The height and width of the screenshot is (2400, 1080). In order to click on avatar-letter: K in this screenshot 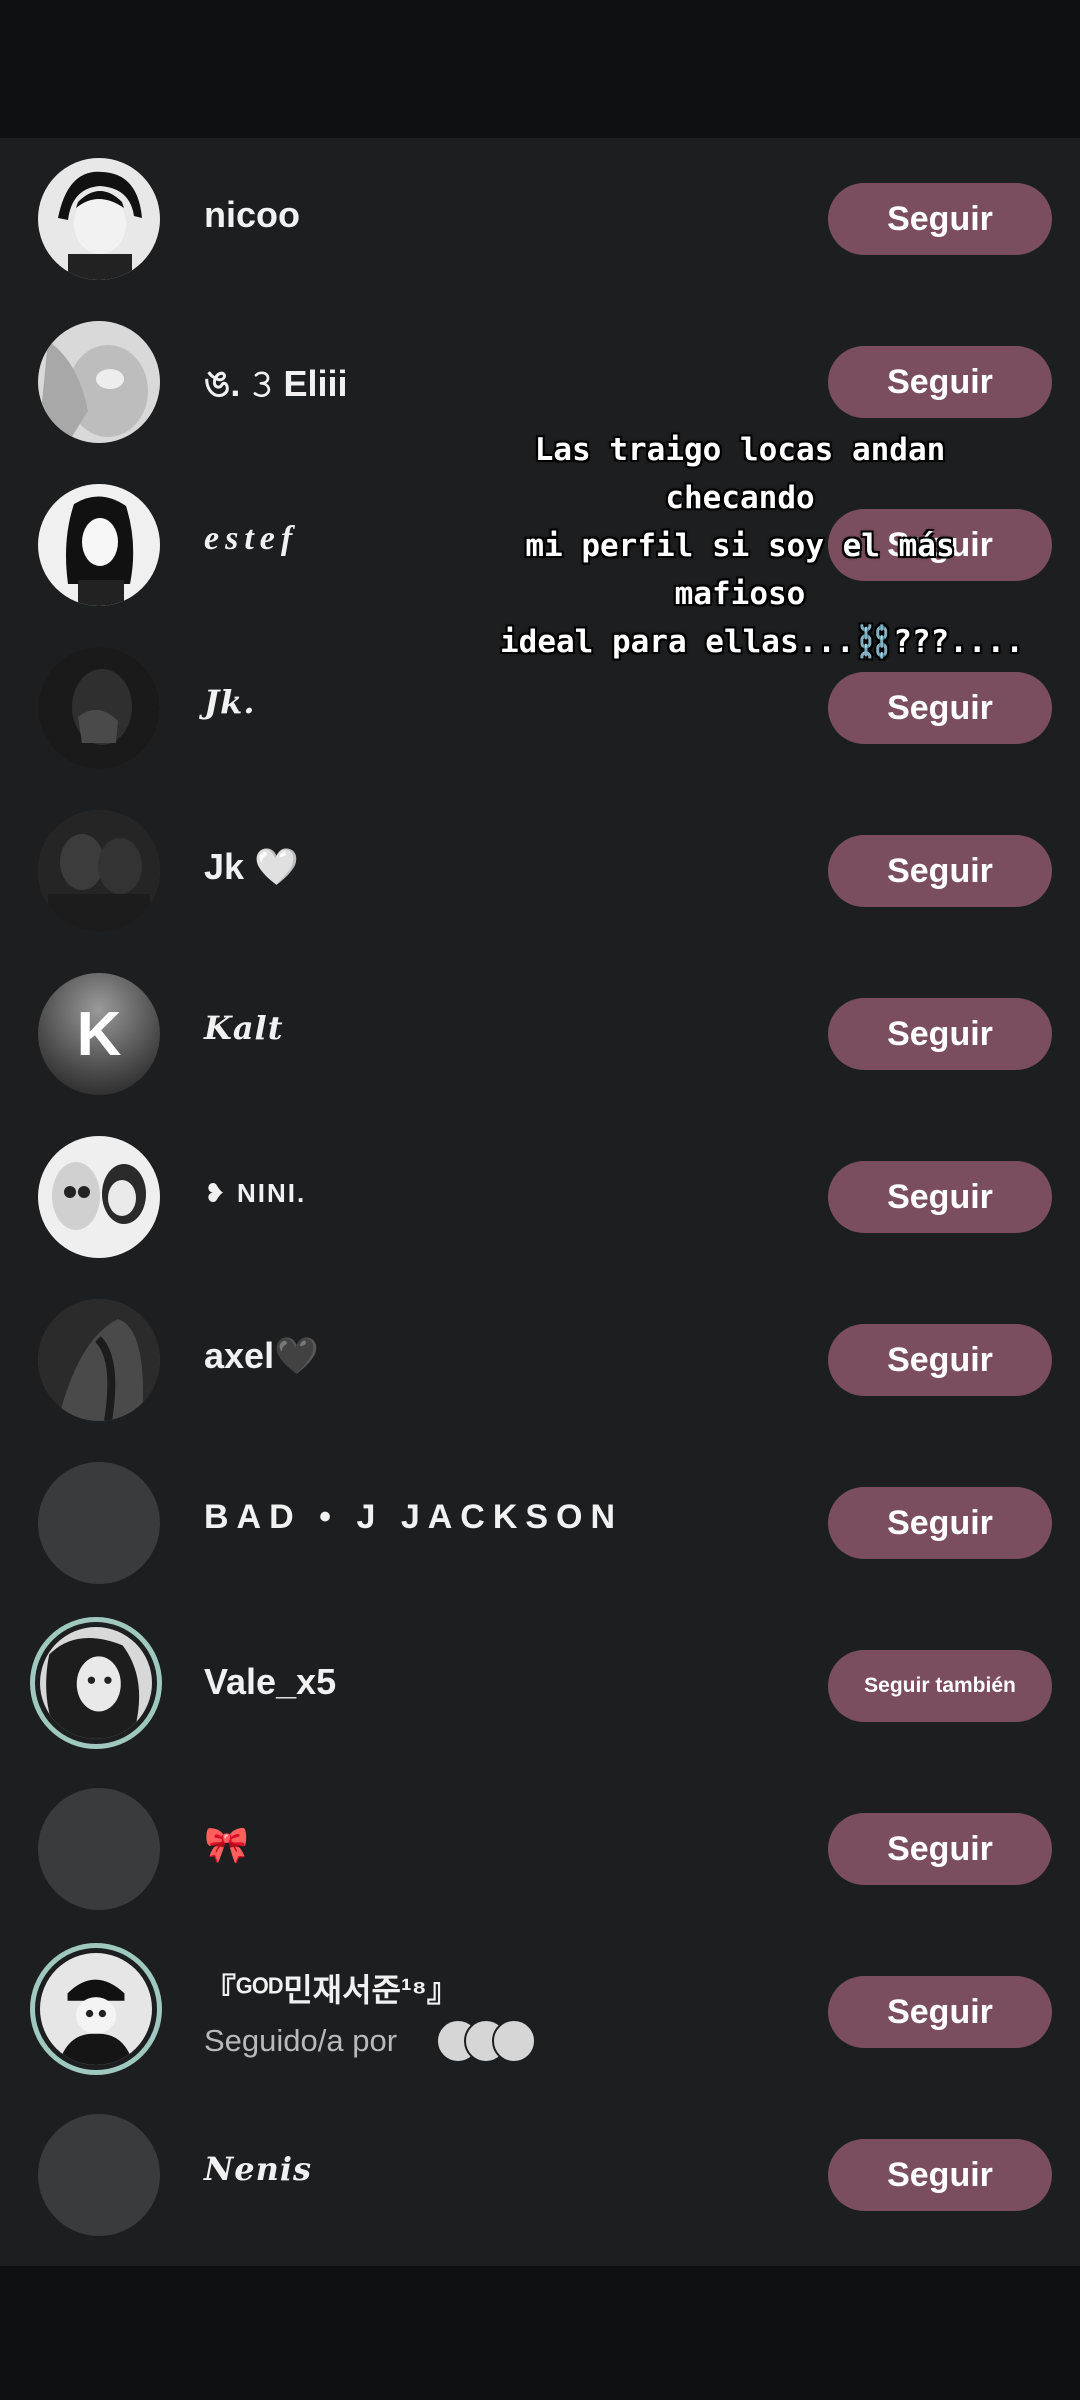, I will do `click(99, 1034)`.